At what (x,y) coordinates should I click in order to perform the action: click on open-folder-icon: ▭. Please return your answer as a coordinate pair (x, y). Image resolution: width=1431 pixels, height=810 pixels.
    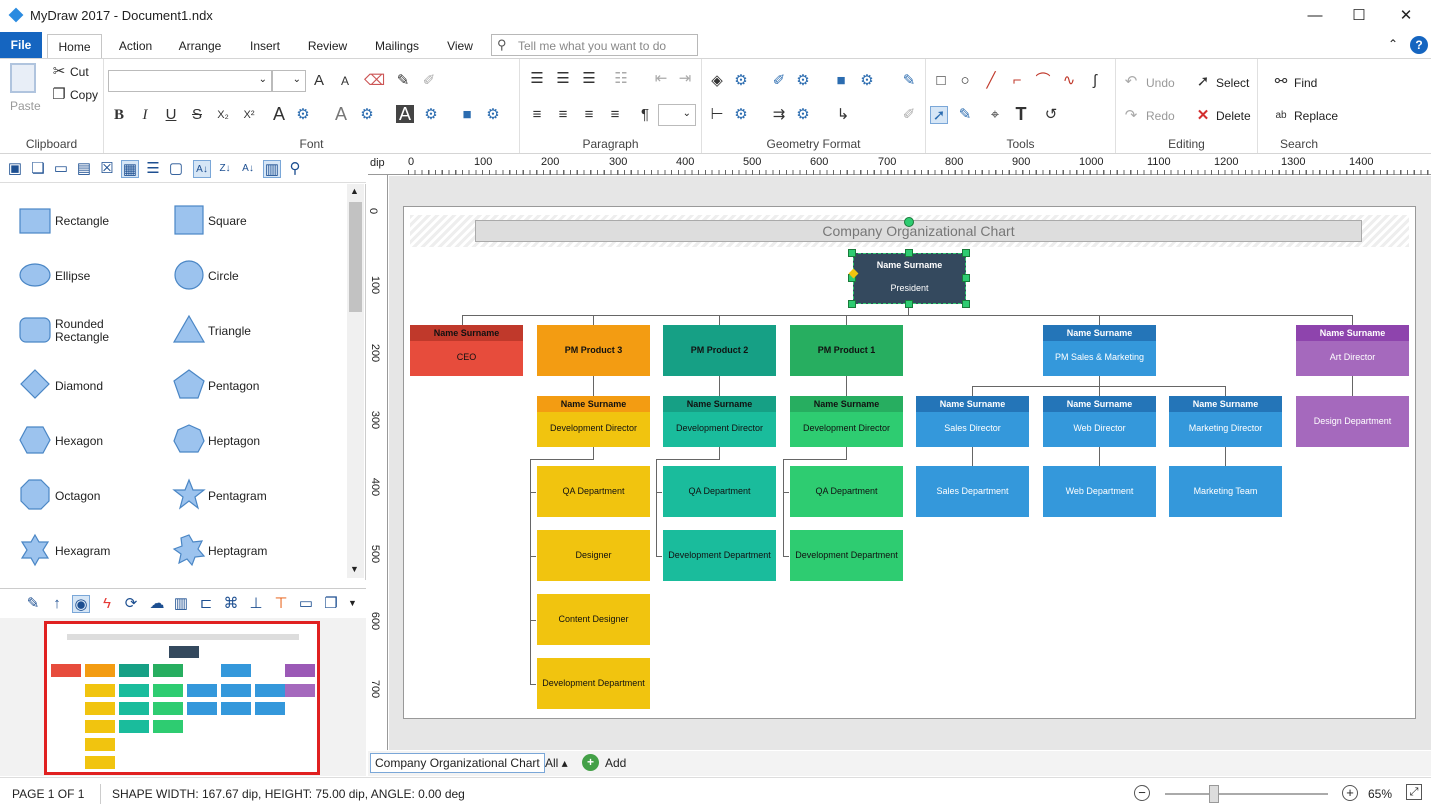
    Looking at the image, I should click on (61, 169).